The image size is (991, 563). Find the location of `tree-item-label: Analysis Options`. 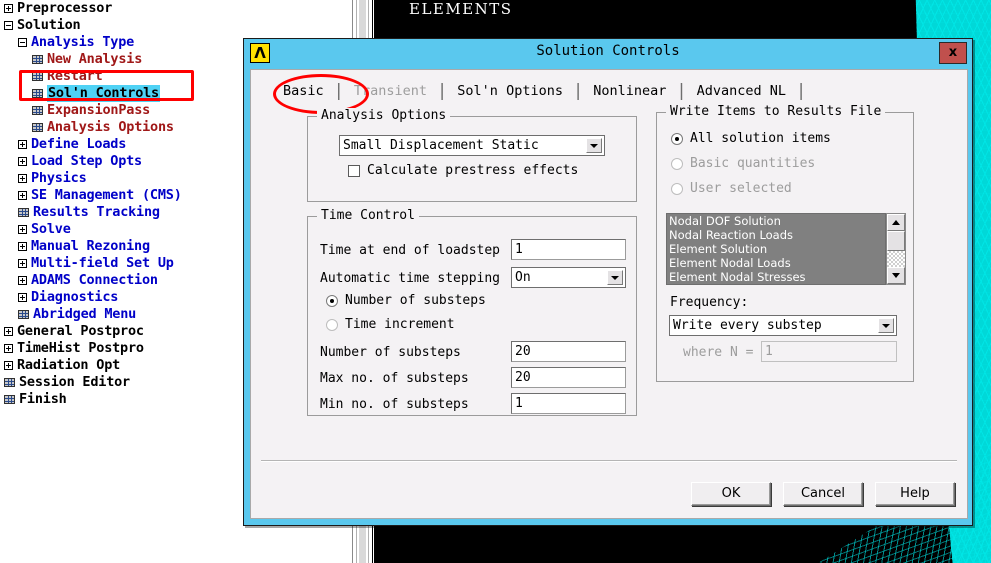

tree-item-label: Analysis Options is located at coordinates (110, 127).